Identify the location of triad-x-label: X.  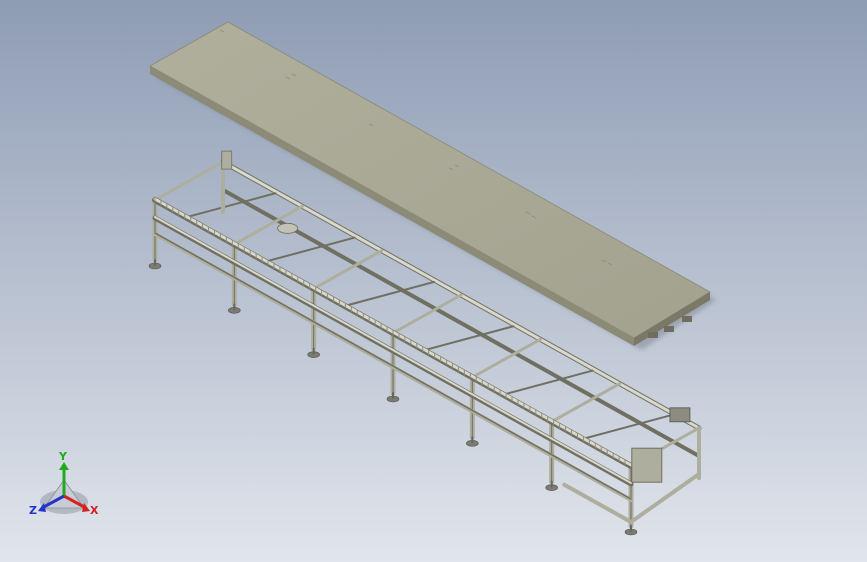
(94, 510).